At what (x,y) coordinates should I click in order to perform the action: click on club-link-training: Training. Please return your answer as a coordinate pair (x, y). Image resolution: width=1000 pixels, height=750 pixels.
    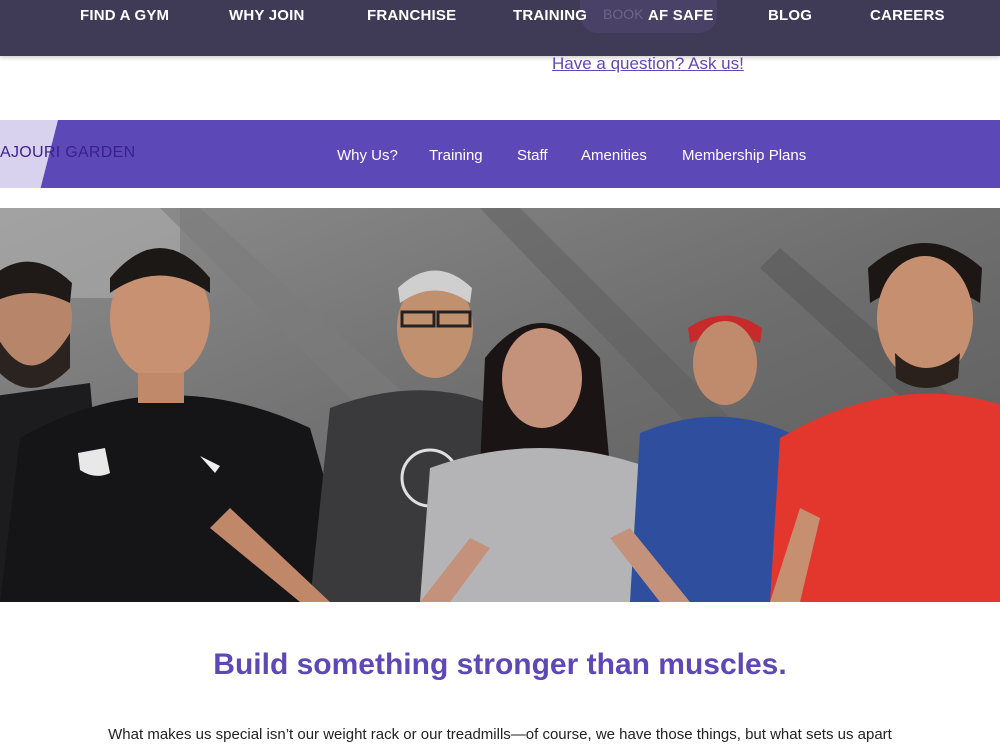
    Looking at the image, I should click on (456, 155).